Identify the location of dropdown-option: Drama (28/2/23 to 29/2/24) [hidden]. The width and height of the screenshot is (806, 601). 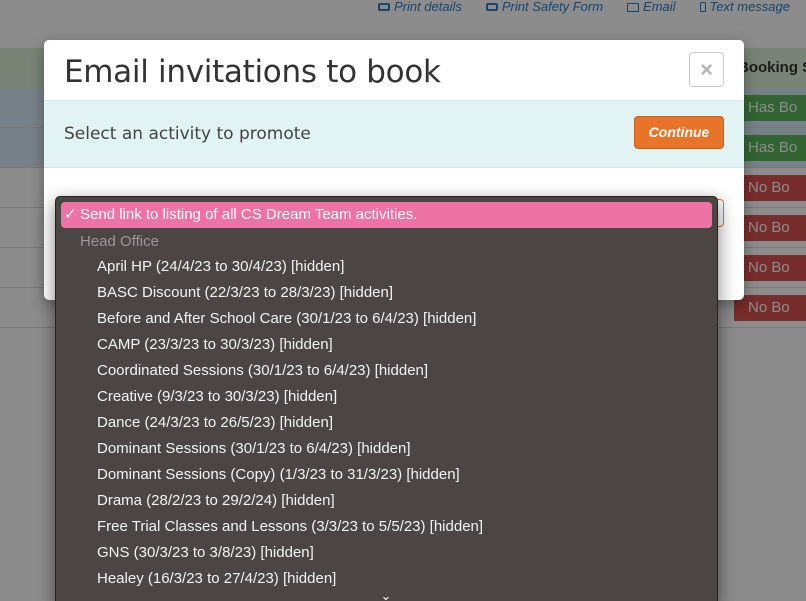
(386, 501).